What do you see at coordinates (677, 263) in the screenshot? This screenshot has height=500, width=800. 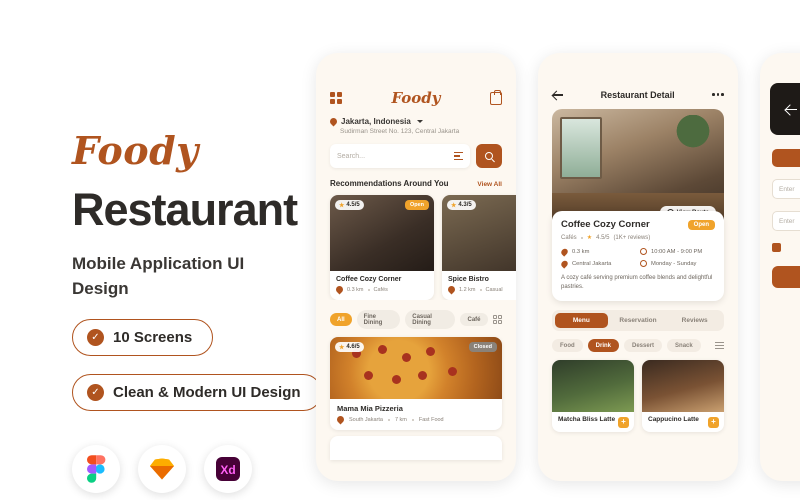 I see `info-days: Monday - Sunday` at bounding box center [677, 263].